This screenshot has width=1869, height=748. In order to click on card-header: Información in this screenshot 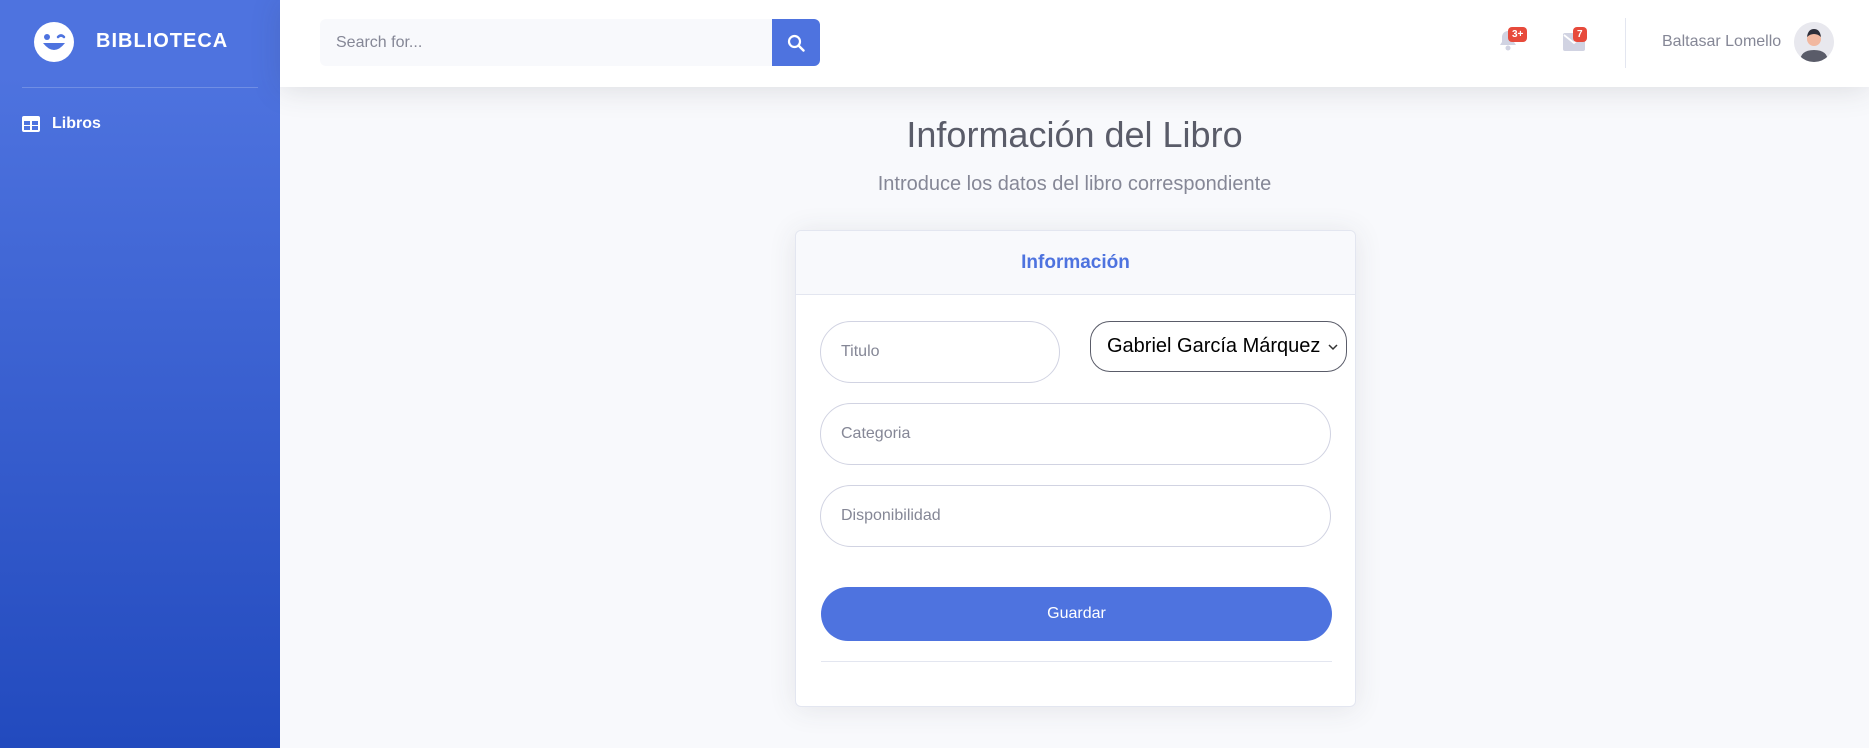, I will do `click(1075, 263)`.